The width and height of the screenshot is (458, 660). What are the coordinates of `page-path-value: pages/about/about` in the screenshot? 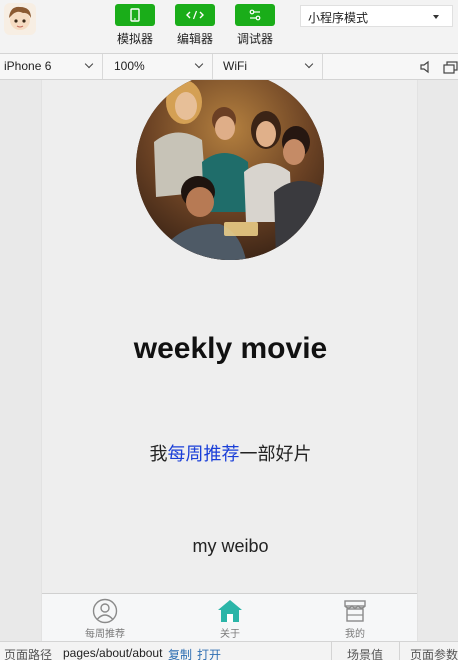 It's located at (113, 653).